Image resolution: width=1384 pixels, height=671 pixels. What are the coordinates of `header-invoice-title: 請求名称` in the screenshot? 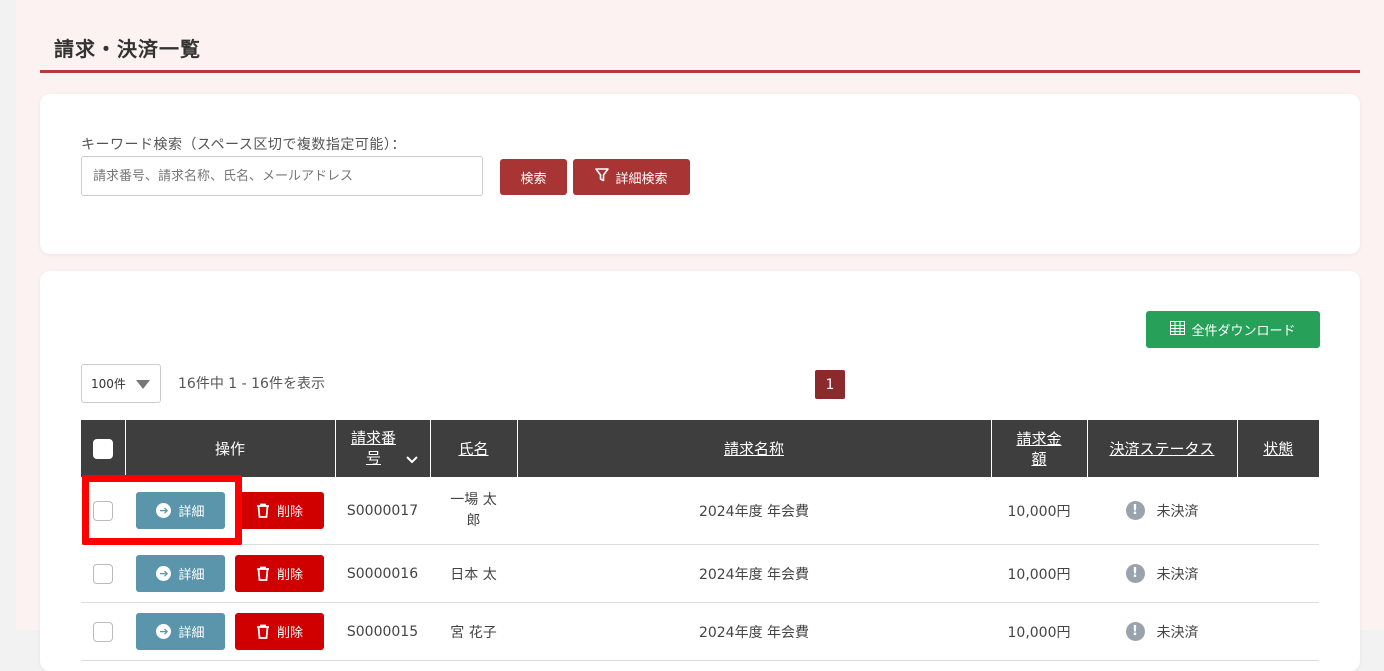 It's located at (754, 448).